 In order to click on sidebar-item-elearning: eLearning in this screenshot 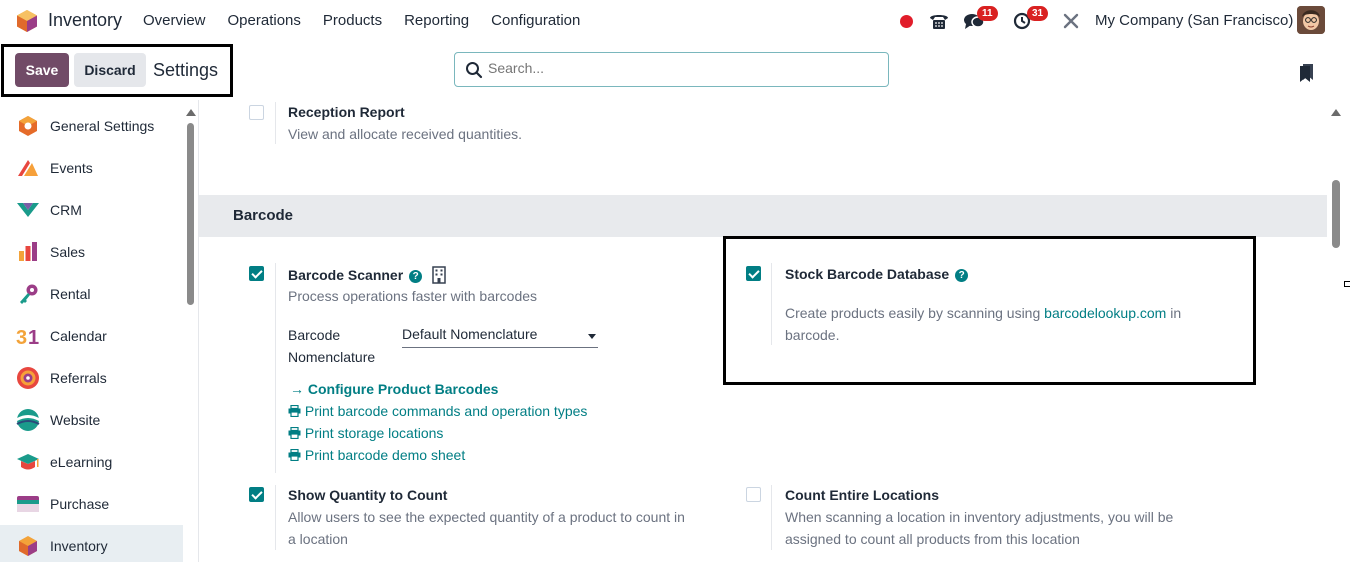, I will do `click(91, 462)`.